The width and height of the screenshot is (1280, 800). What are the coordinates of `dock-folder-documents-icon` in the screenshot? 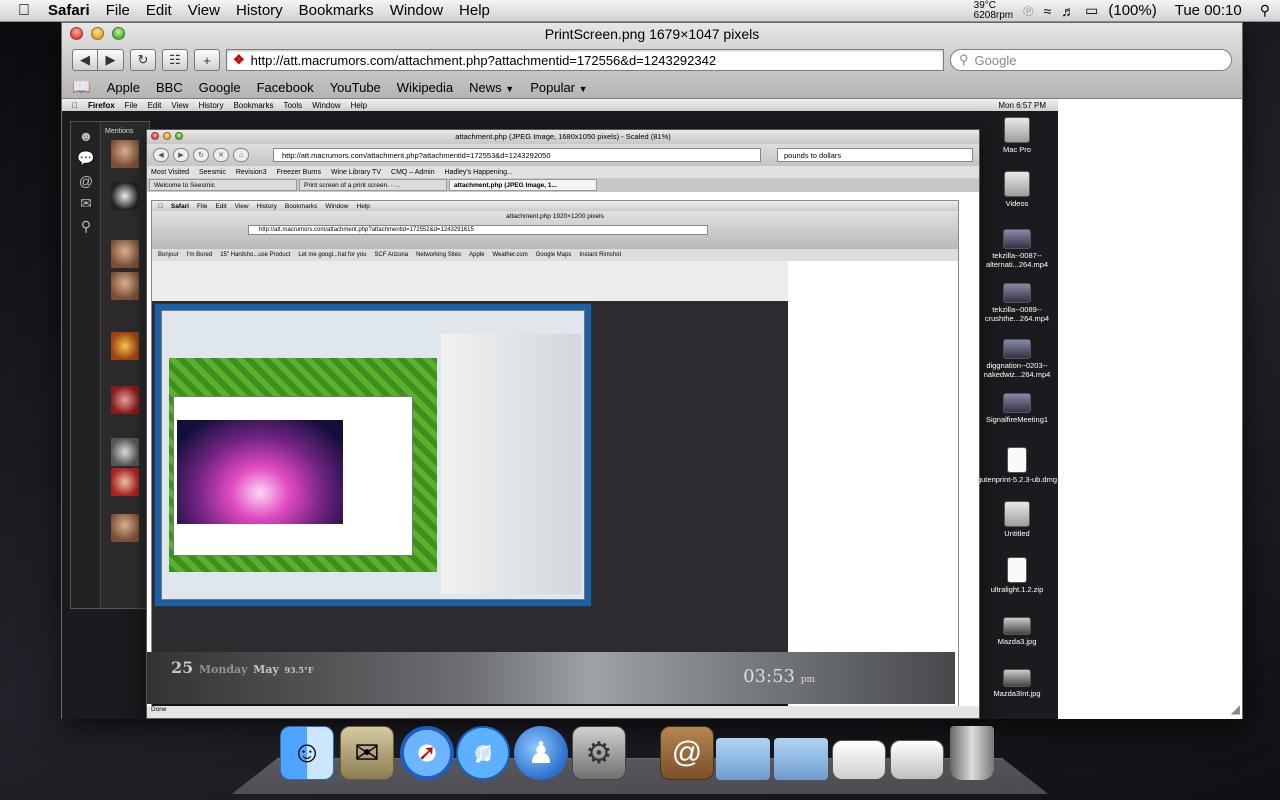 It's located at (801, 759).